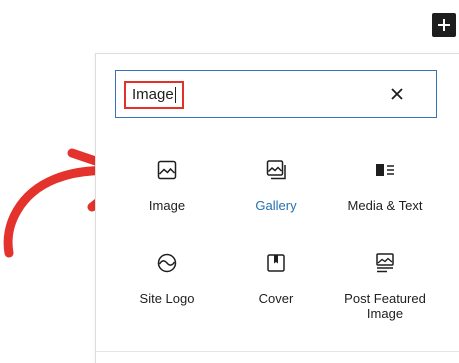  Describe the element at coordinates (276, 94) in the screenshot. I see `block-search-input: Image` at that location.